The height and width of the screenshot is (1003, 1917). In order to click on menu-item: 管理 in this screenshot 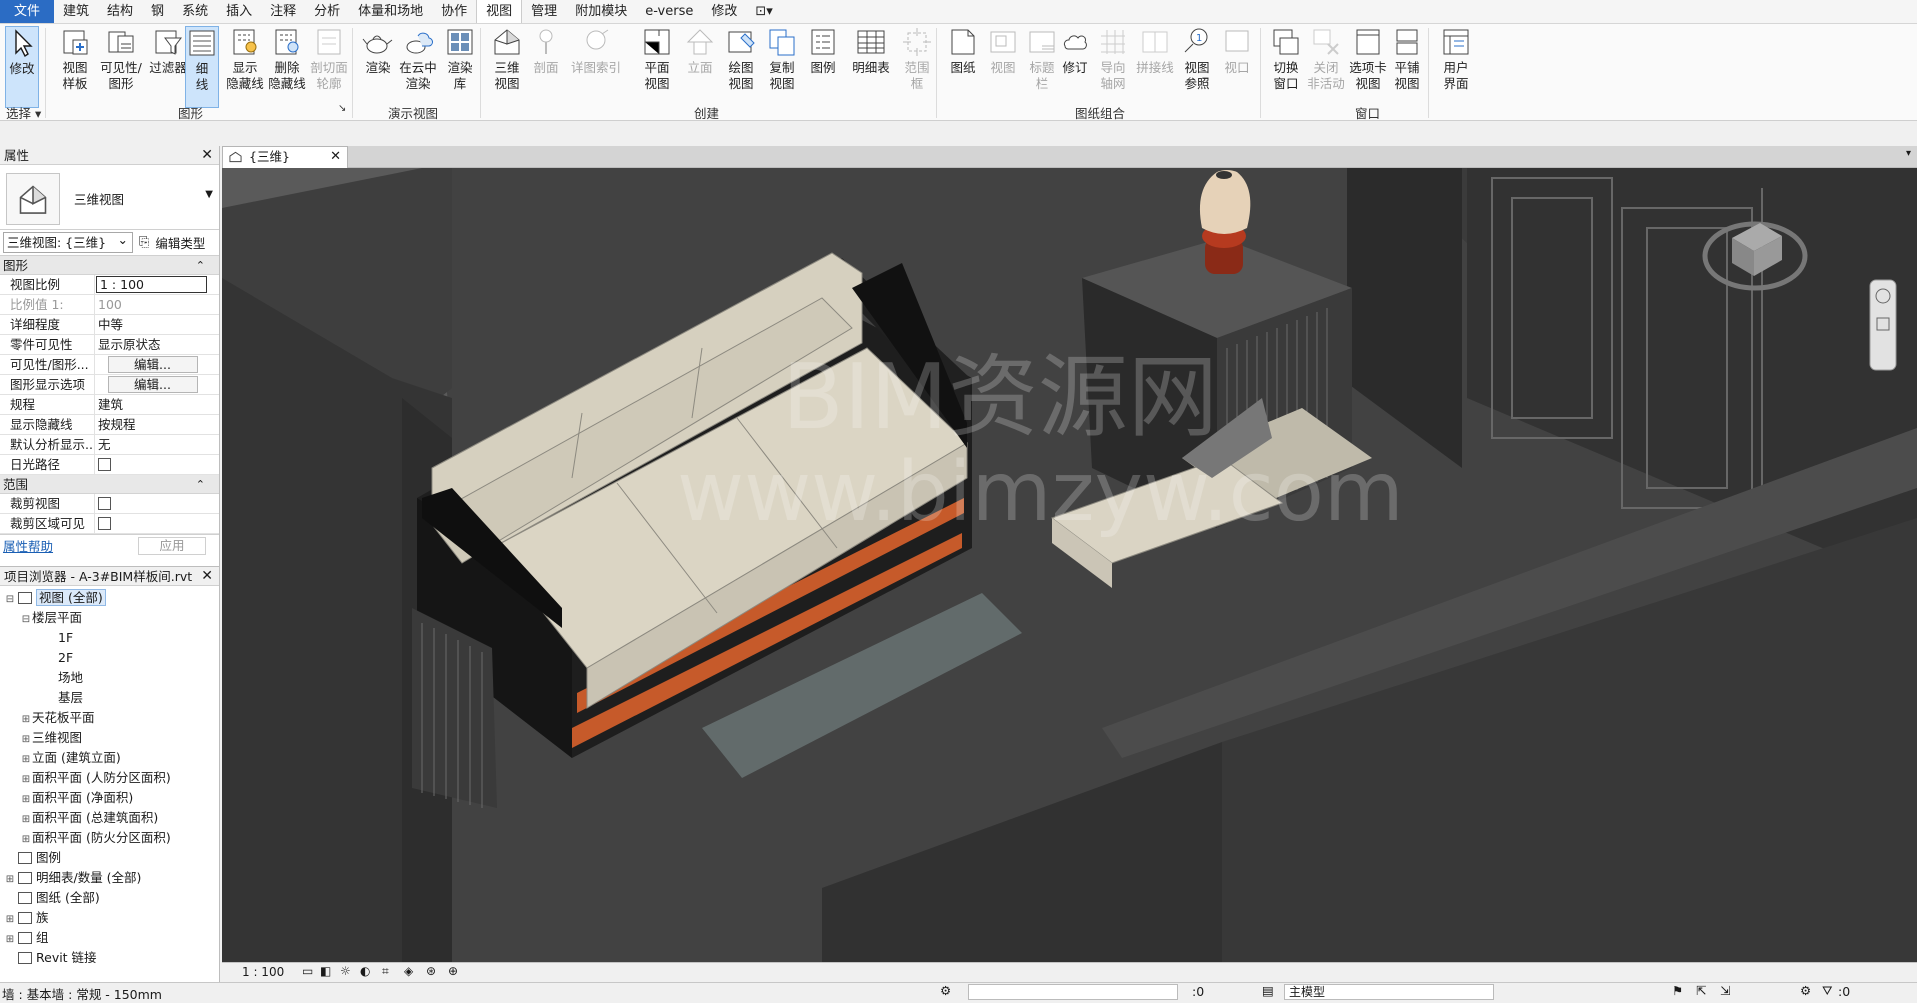, I will do `click(544, 11)`.